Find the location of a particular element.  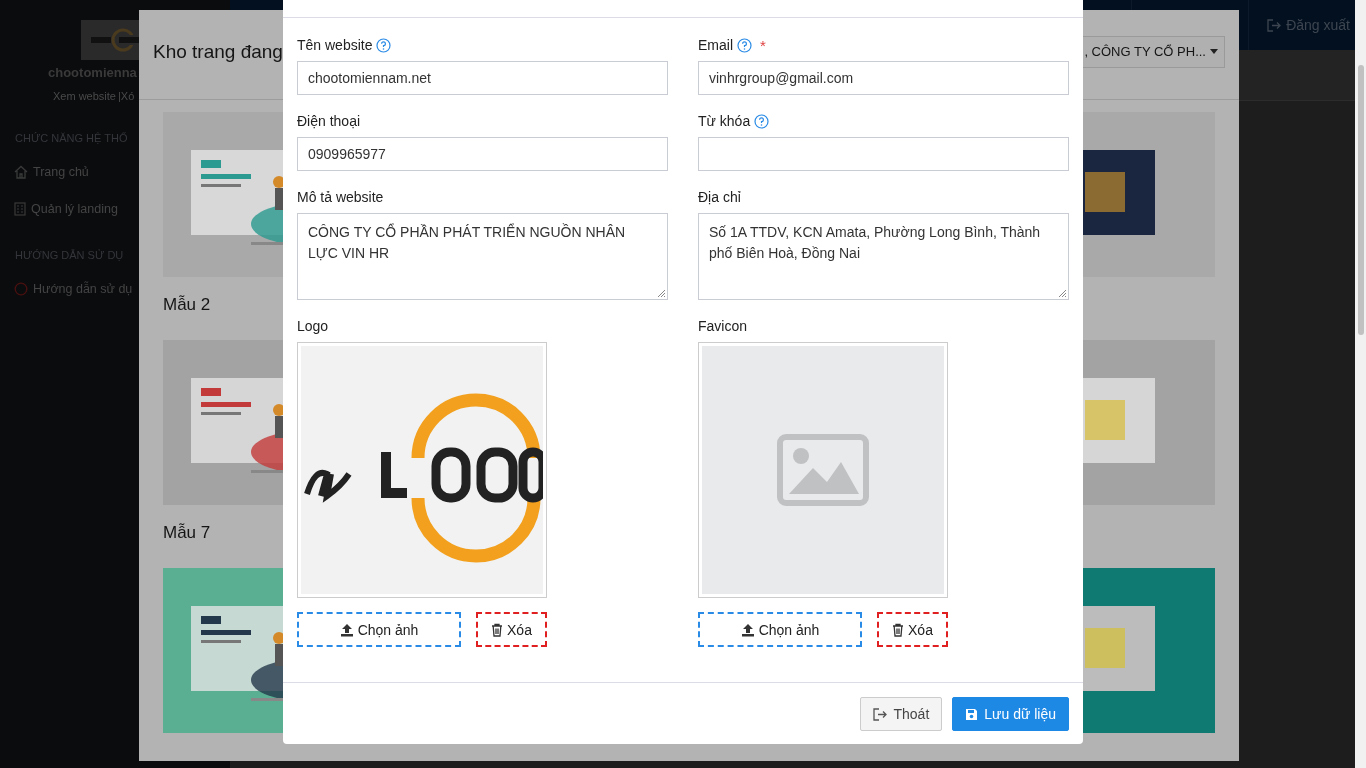

field-label: Điện thoại is located at coordinates (329, 121).